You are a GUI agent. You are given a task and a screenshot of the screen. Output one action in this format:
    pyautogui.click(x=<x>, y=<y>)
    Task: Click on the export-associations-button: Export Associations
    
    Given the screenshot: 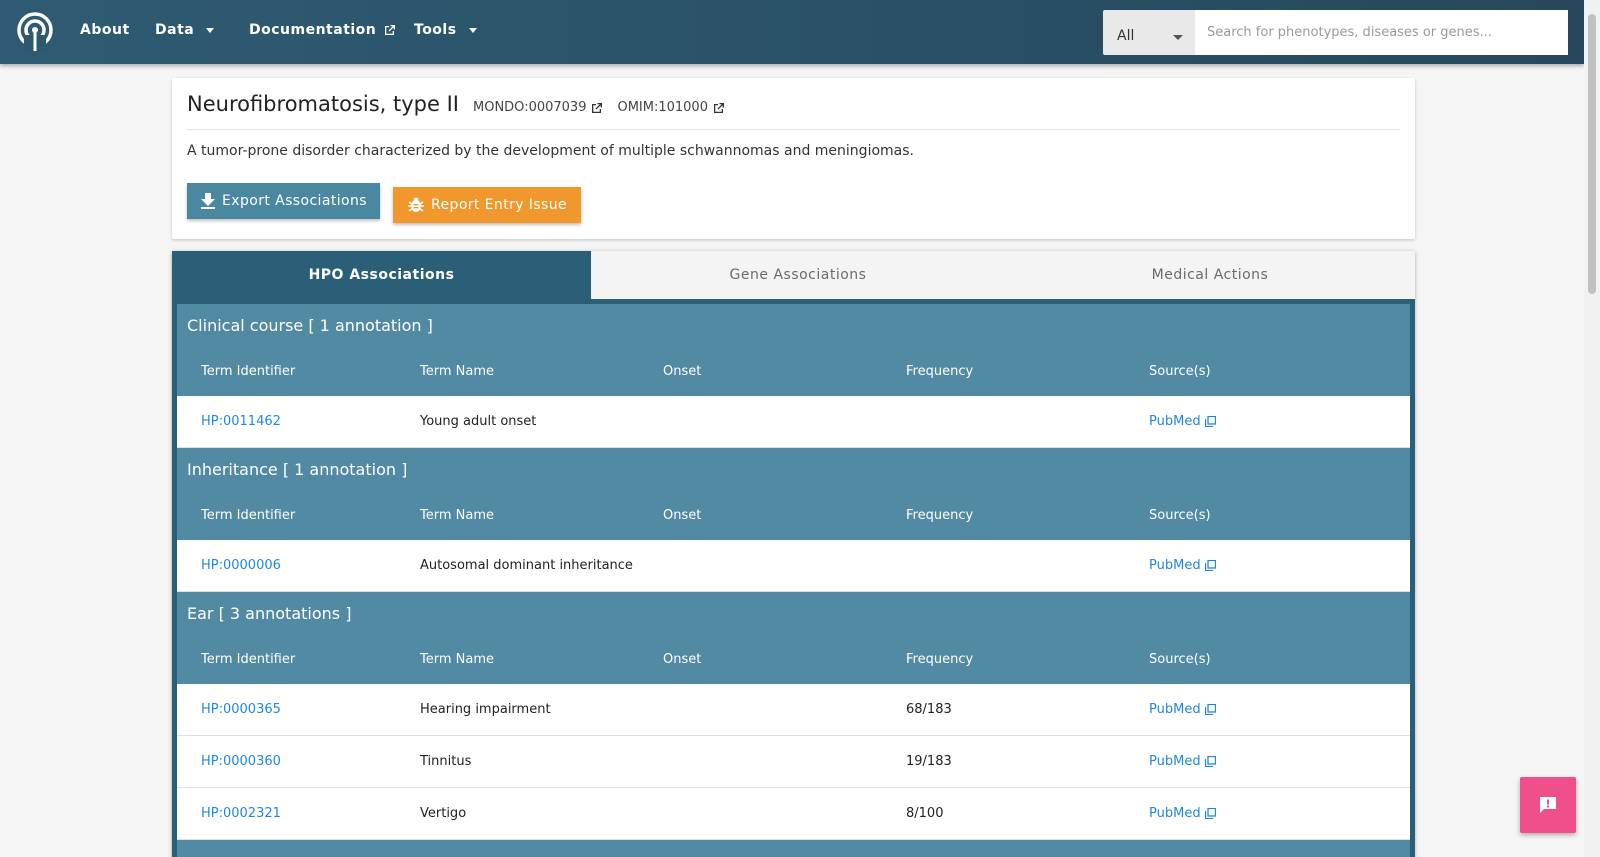 What is the action you would take?
    pyautogui.click(x=283, y=201)
    